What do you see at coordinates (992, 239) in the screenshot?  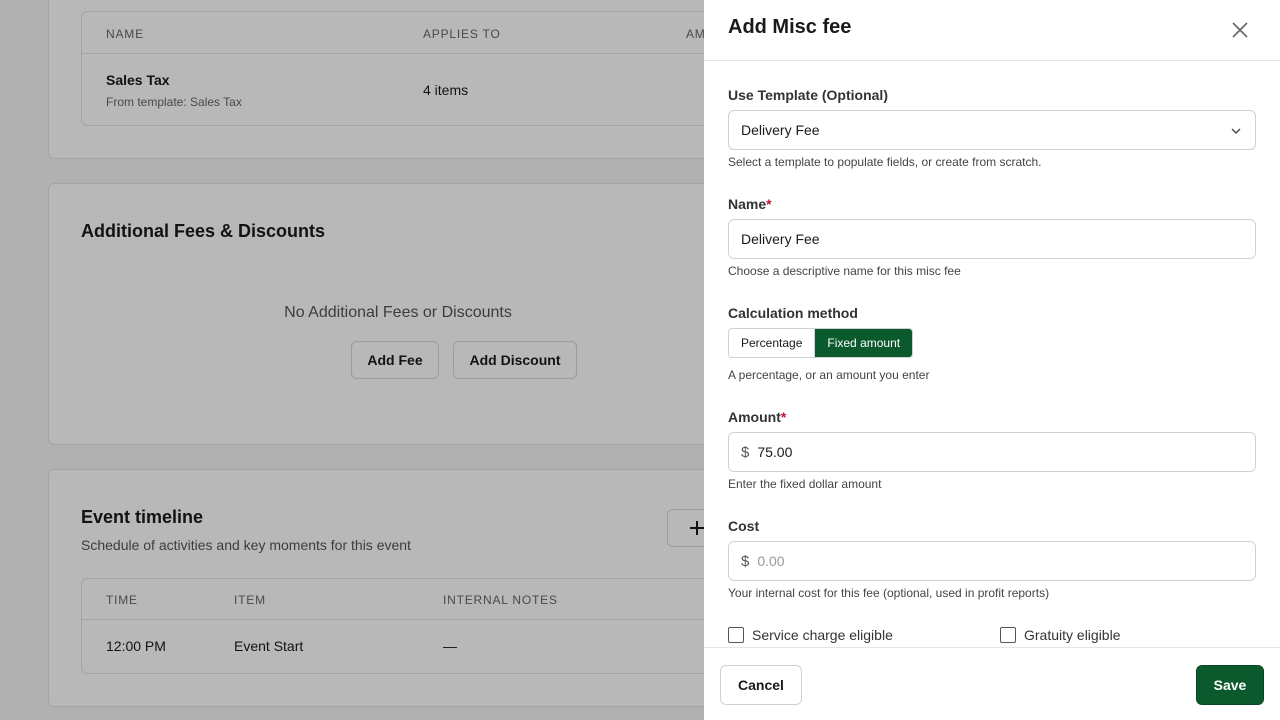 I see `name-input: Delivery Fee` at bounding box center [992, 239].